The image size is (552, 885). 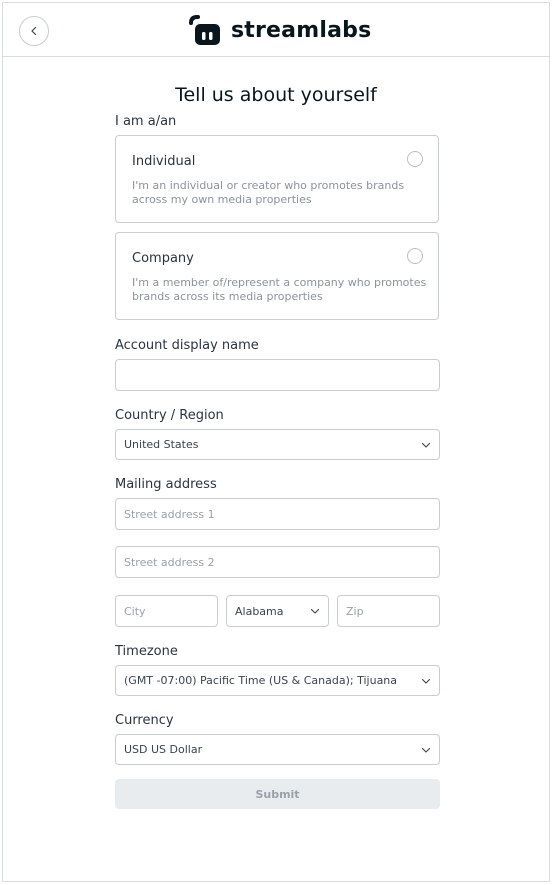 What do you see at coordinates (144, 720) in the screenshot?
I see `currency-label: Currency` at bounding box center [144, 720].